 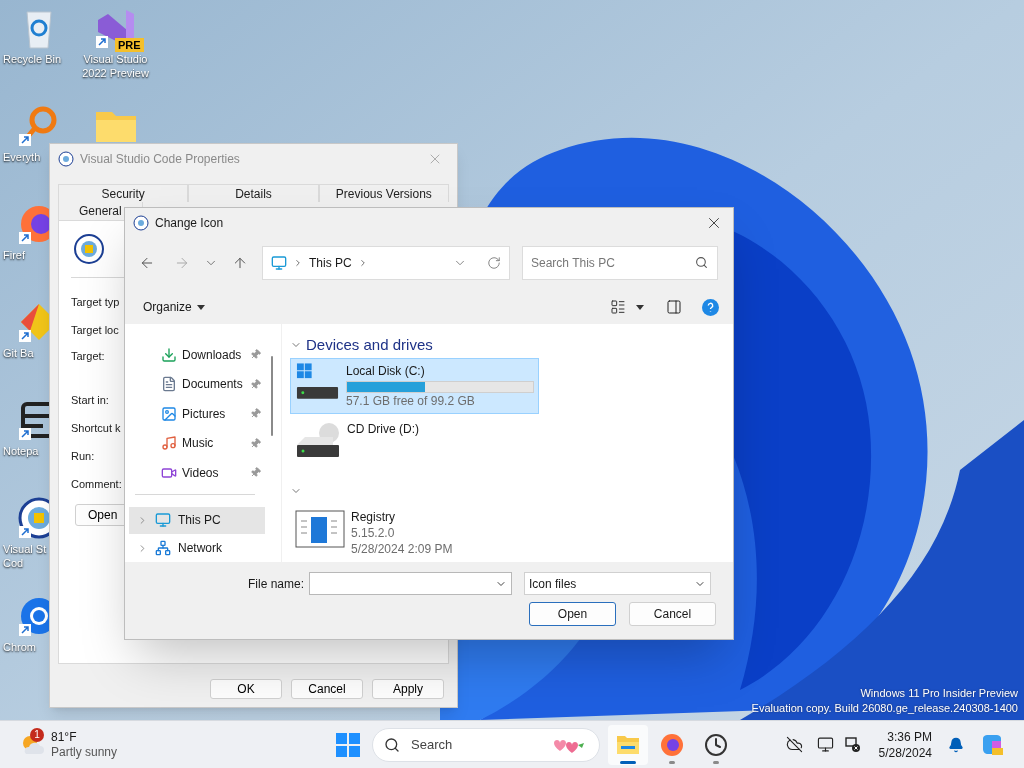 I want to click on window-title: Visual Studio Code Properties, so click(x=160, y=159).